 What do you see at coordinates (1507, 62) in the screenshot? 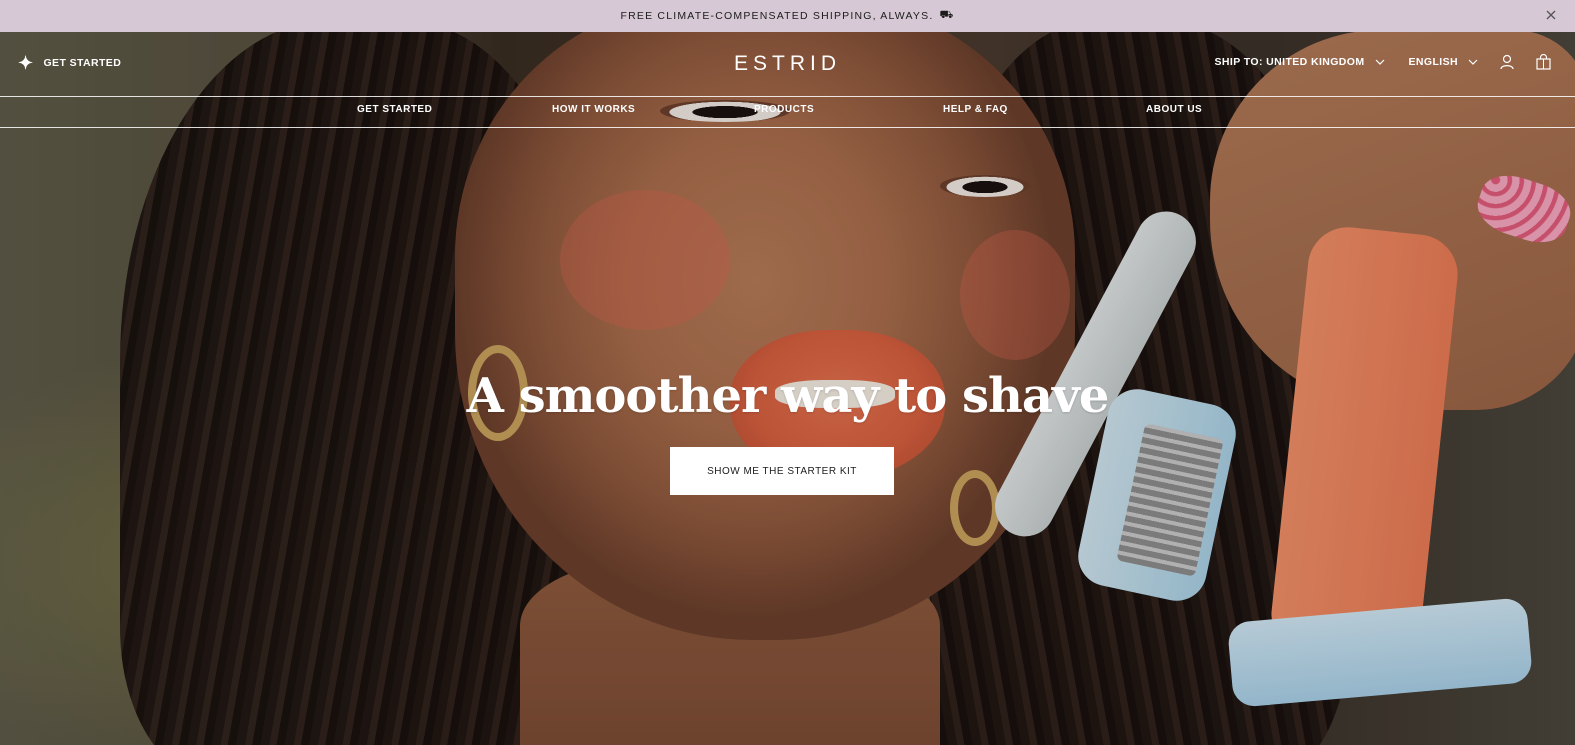
I see `user-icon` at bounding box center [1507, 62].